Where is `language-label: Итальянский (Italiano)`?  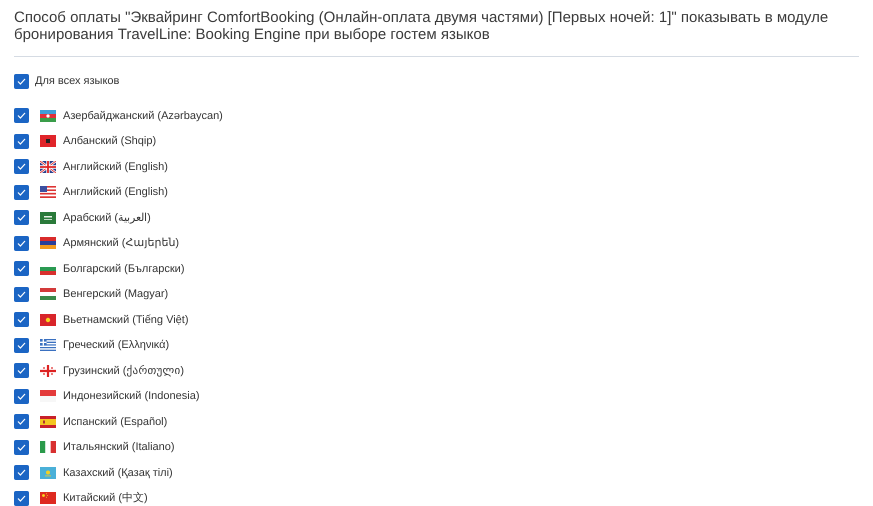 language-label: Итальянский (Italiano) is located at coordinates (119, 447).